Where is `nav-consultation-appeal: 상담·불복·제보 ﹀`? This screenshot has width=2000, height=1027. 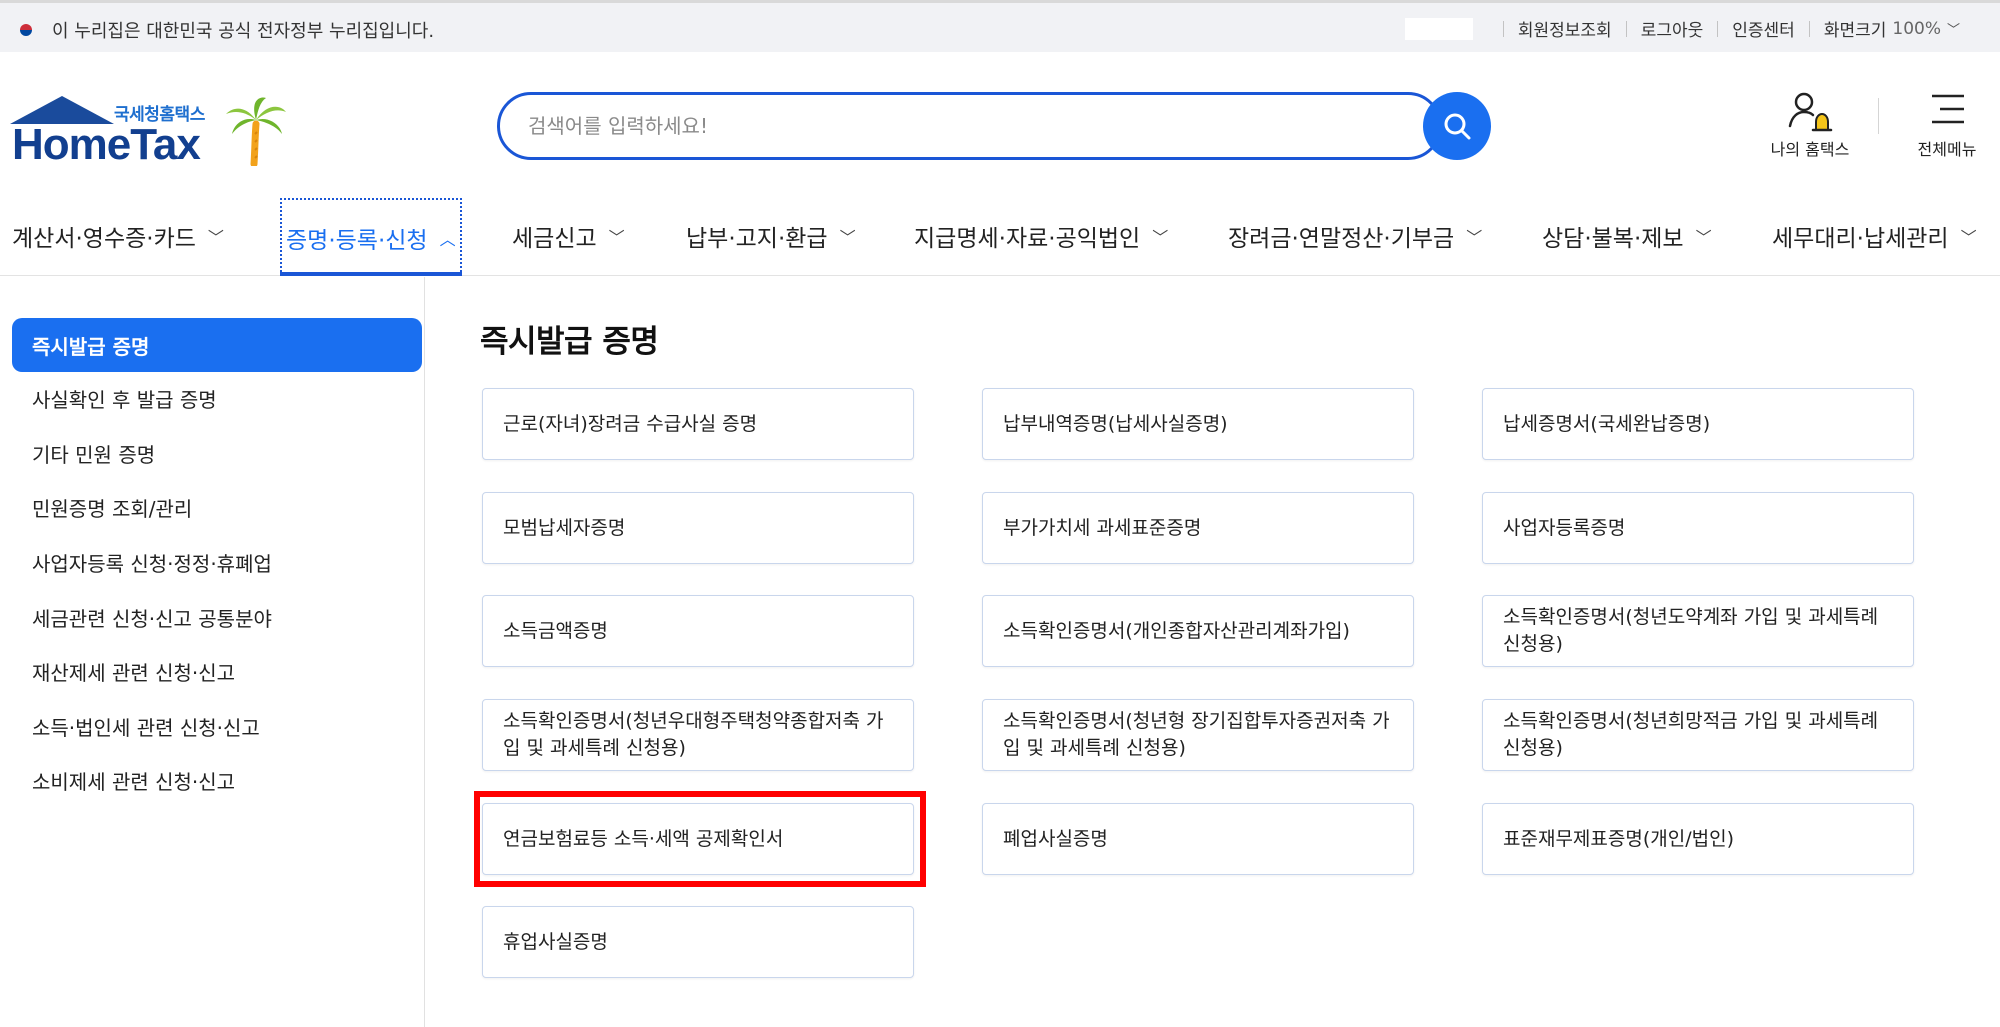
nav-consultation-appeal: 상담·불복·제보 ﹀ is located at coordinates (1627, 236).